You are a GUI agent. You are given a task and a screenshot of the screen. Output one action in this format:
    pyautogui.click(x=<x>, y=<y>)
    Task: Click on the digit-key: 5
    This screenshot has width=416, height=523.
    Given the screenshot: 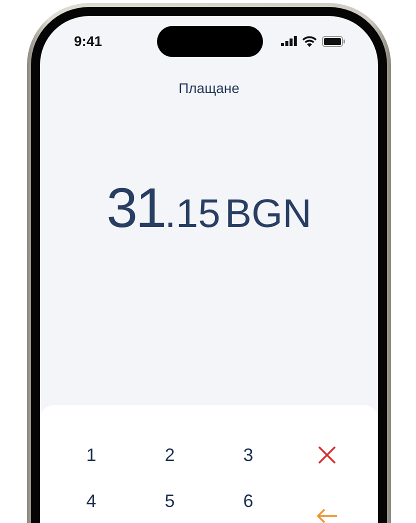 What is the action you would take?
    pyautogui.click(x=169, y=501)
    